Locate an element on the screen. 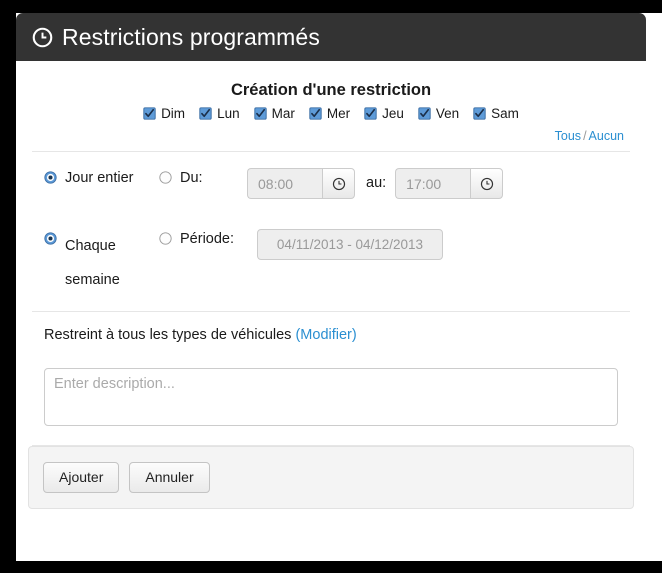  radio-full-day-label: Jour entier is located at coordinates (99, 178).